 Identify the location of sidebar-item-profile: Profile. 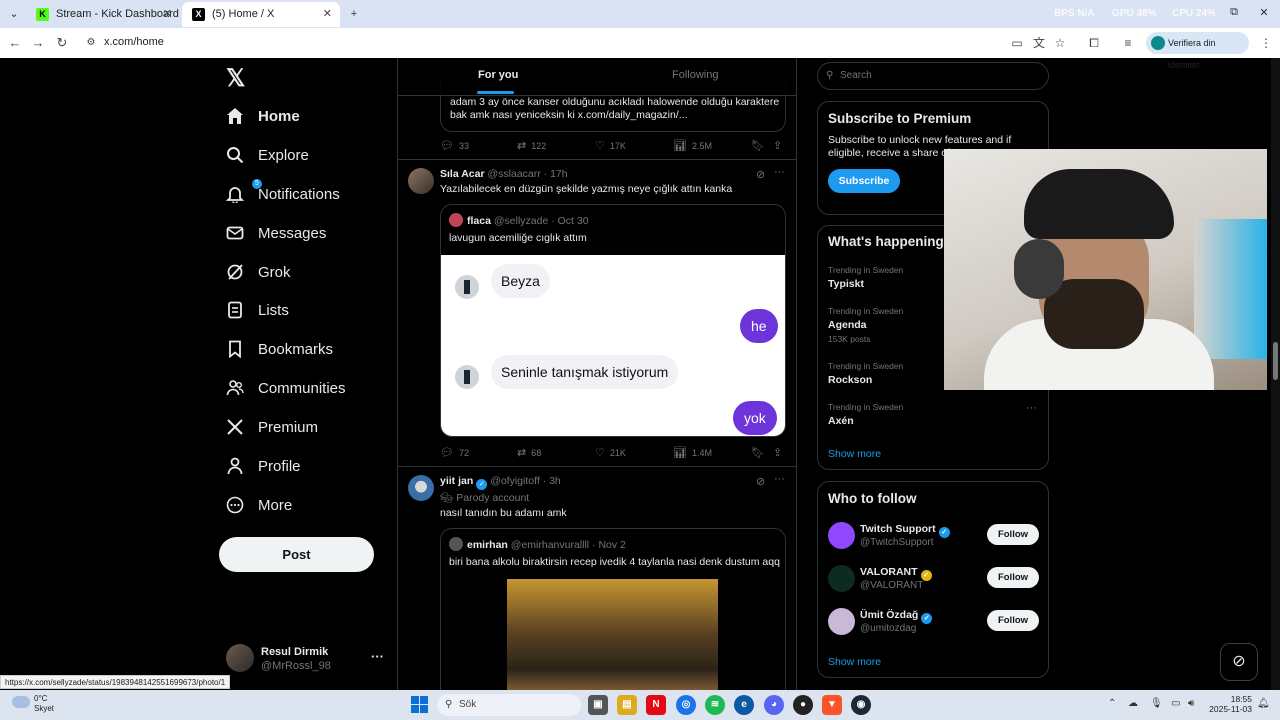
(311, 466).